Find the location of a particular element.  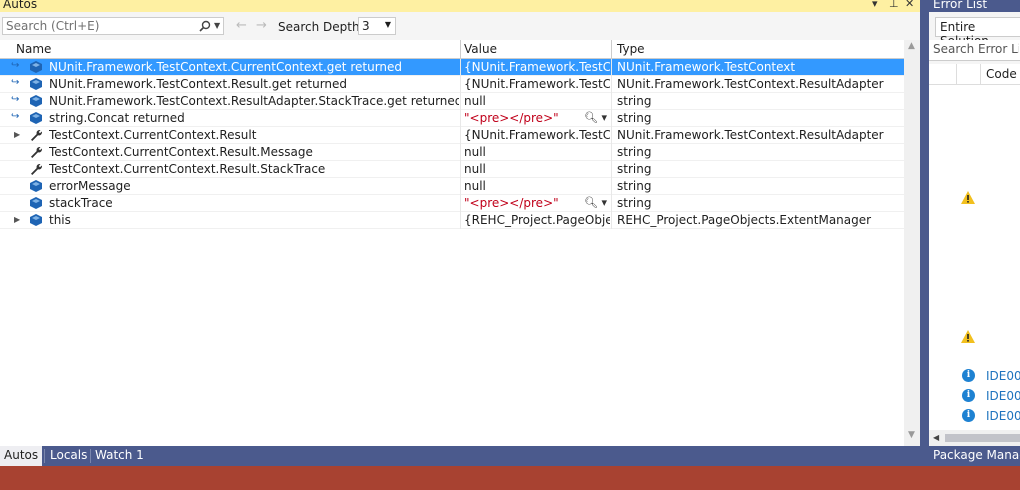

debug-window-tabs: Autos Locals Watch 1 is located at coordinates (460, 456).